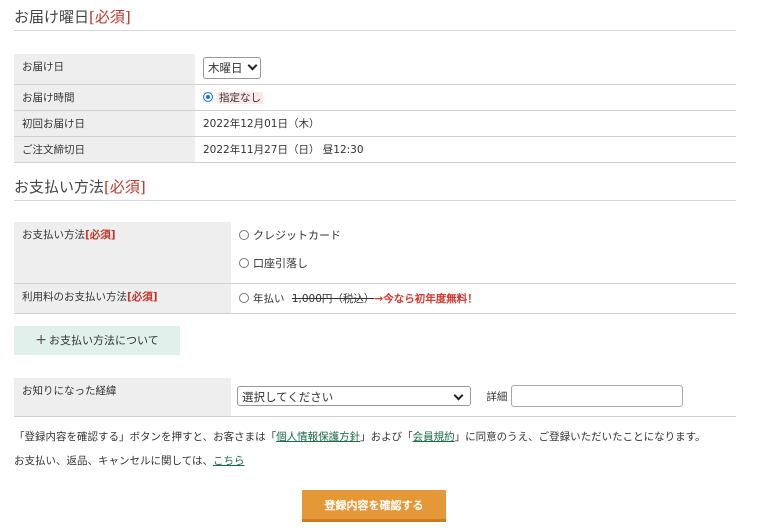 The width and height of the screenshot is (764, 529). Describe the element at coordinates (280, 263) in the screenshot. I see `bank-transfer-label: 口座引落し` at that location.